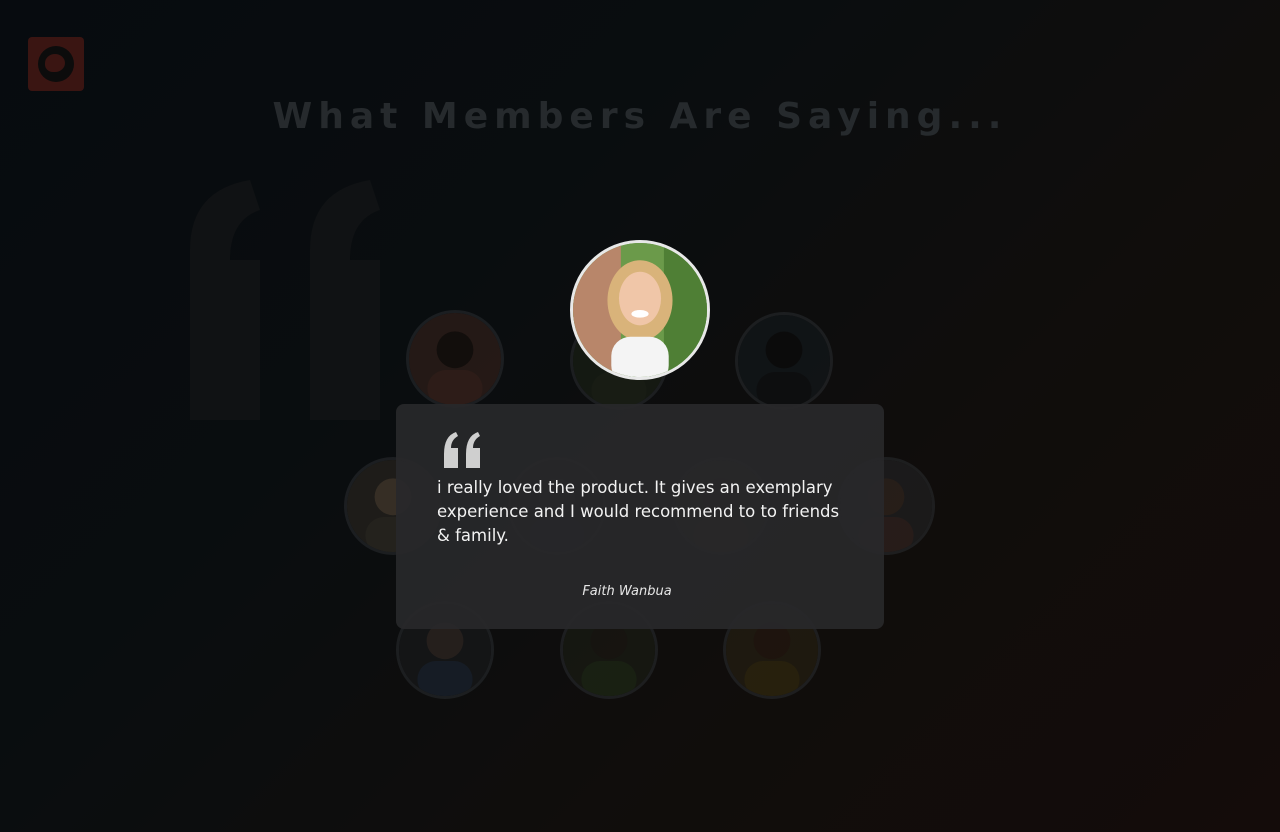  Describe the element at coordinates (462, 450) in the screenshot. I see `quote-icon` at that location.